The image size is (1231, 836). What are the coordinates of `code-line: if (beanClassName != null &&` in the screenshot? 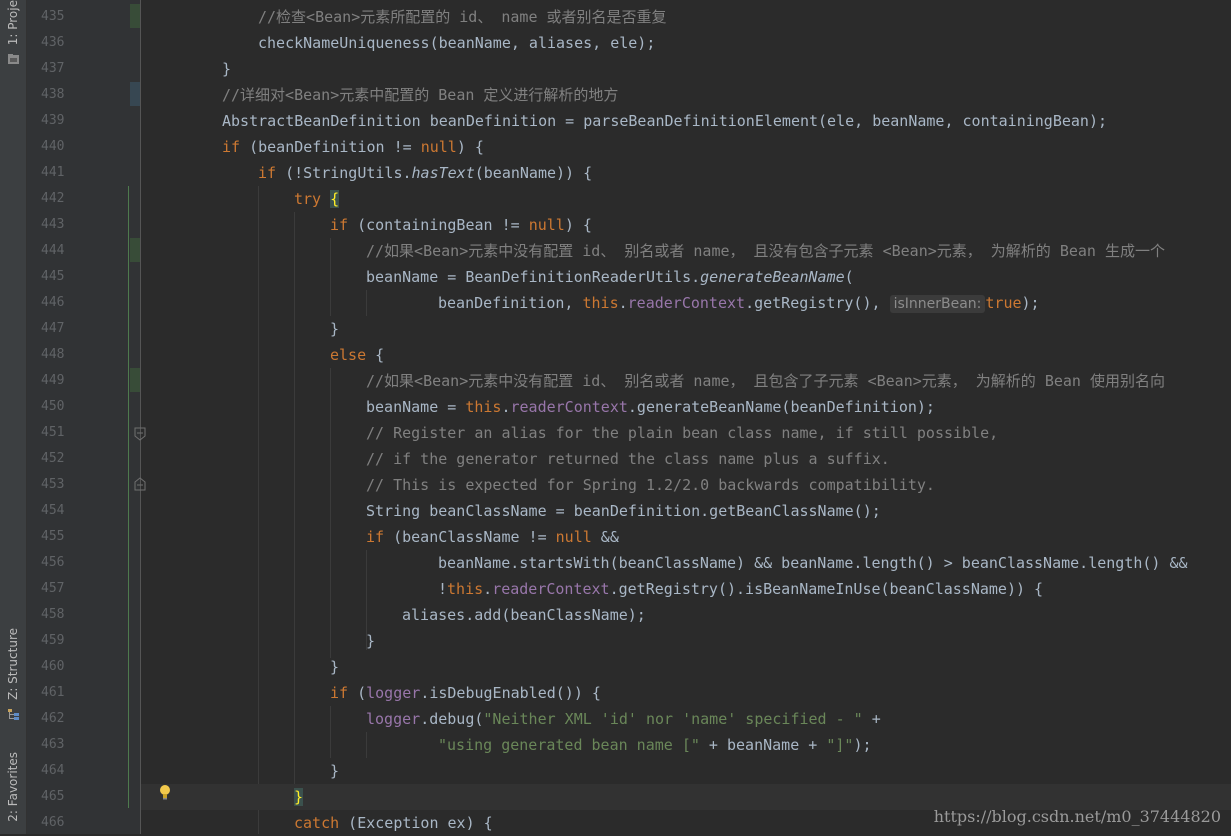 It's located at (686, 537).